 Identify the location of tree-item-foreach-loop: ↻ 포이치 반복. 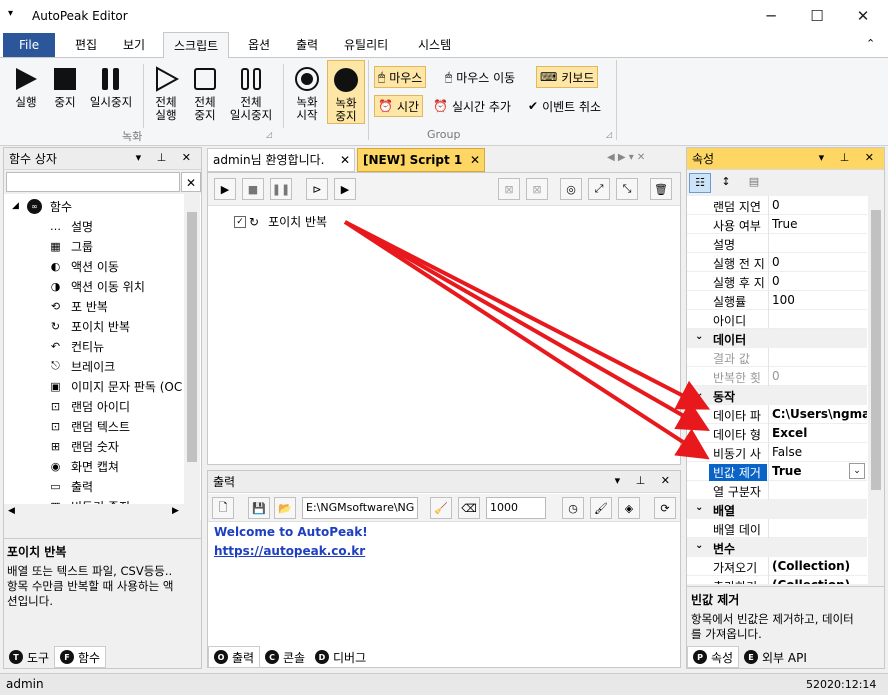
(89, 326).